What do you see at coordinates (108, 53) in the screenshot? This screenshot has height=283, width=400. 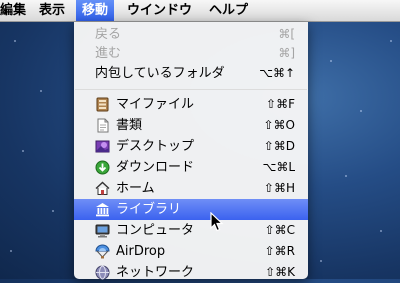 I see `menu-item-label: 進む` at bounding box center [108, 53].